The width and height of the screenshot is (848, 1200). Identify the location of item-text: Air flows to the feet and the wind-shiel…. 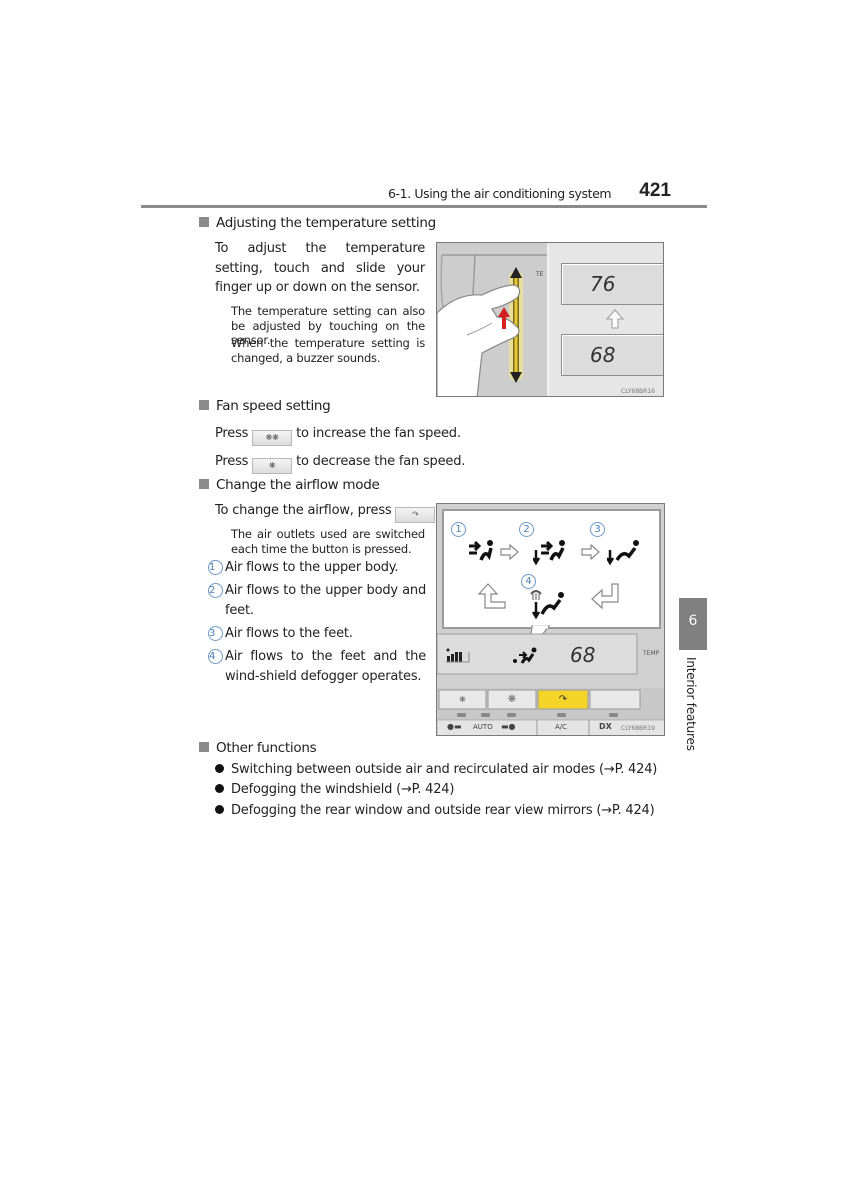
(325, 666).